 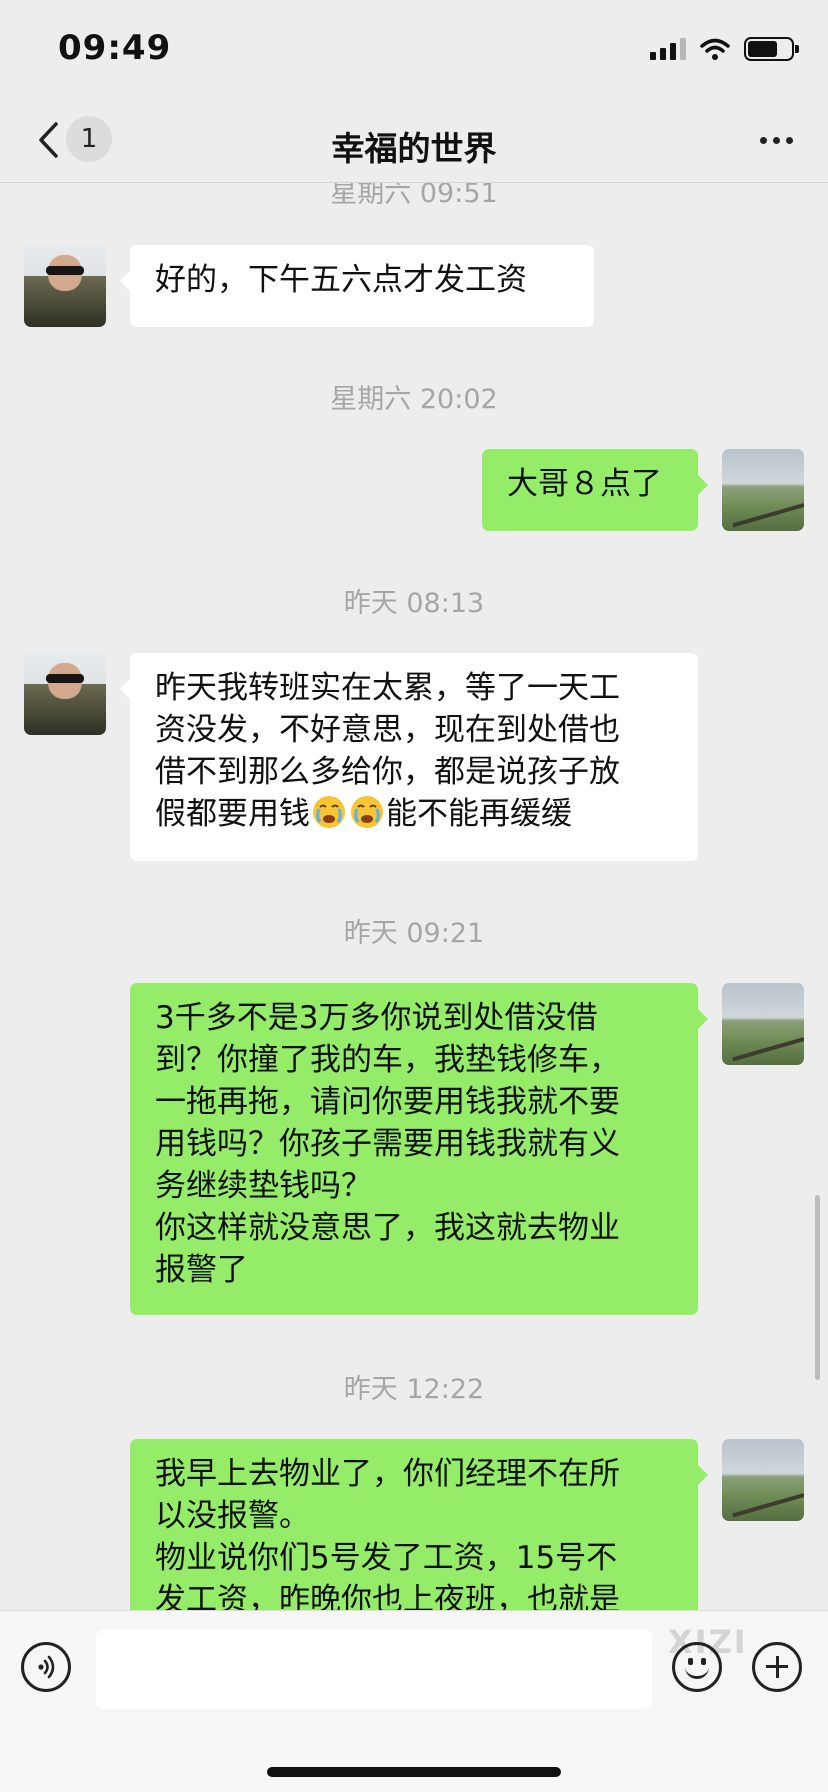 I want to click on message-text-line: 报警了, so click(x=201, y=1270).